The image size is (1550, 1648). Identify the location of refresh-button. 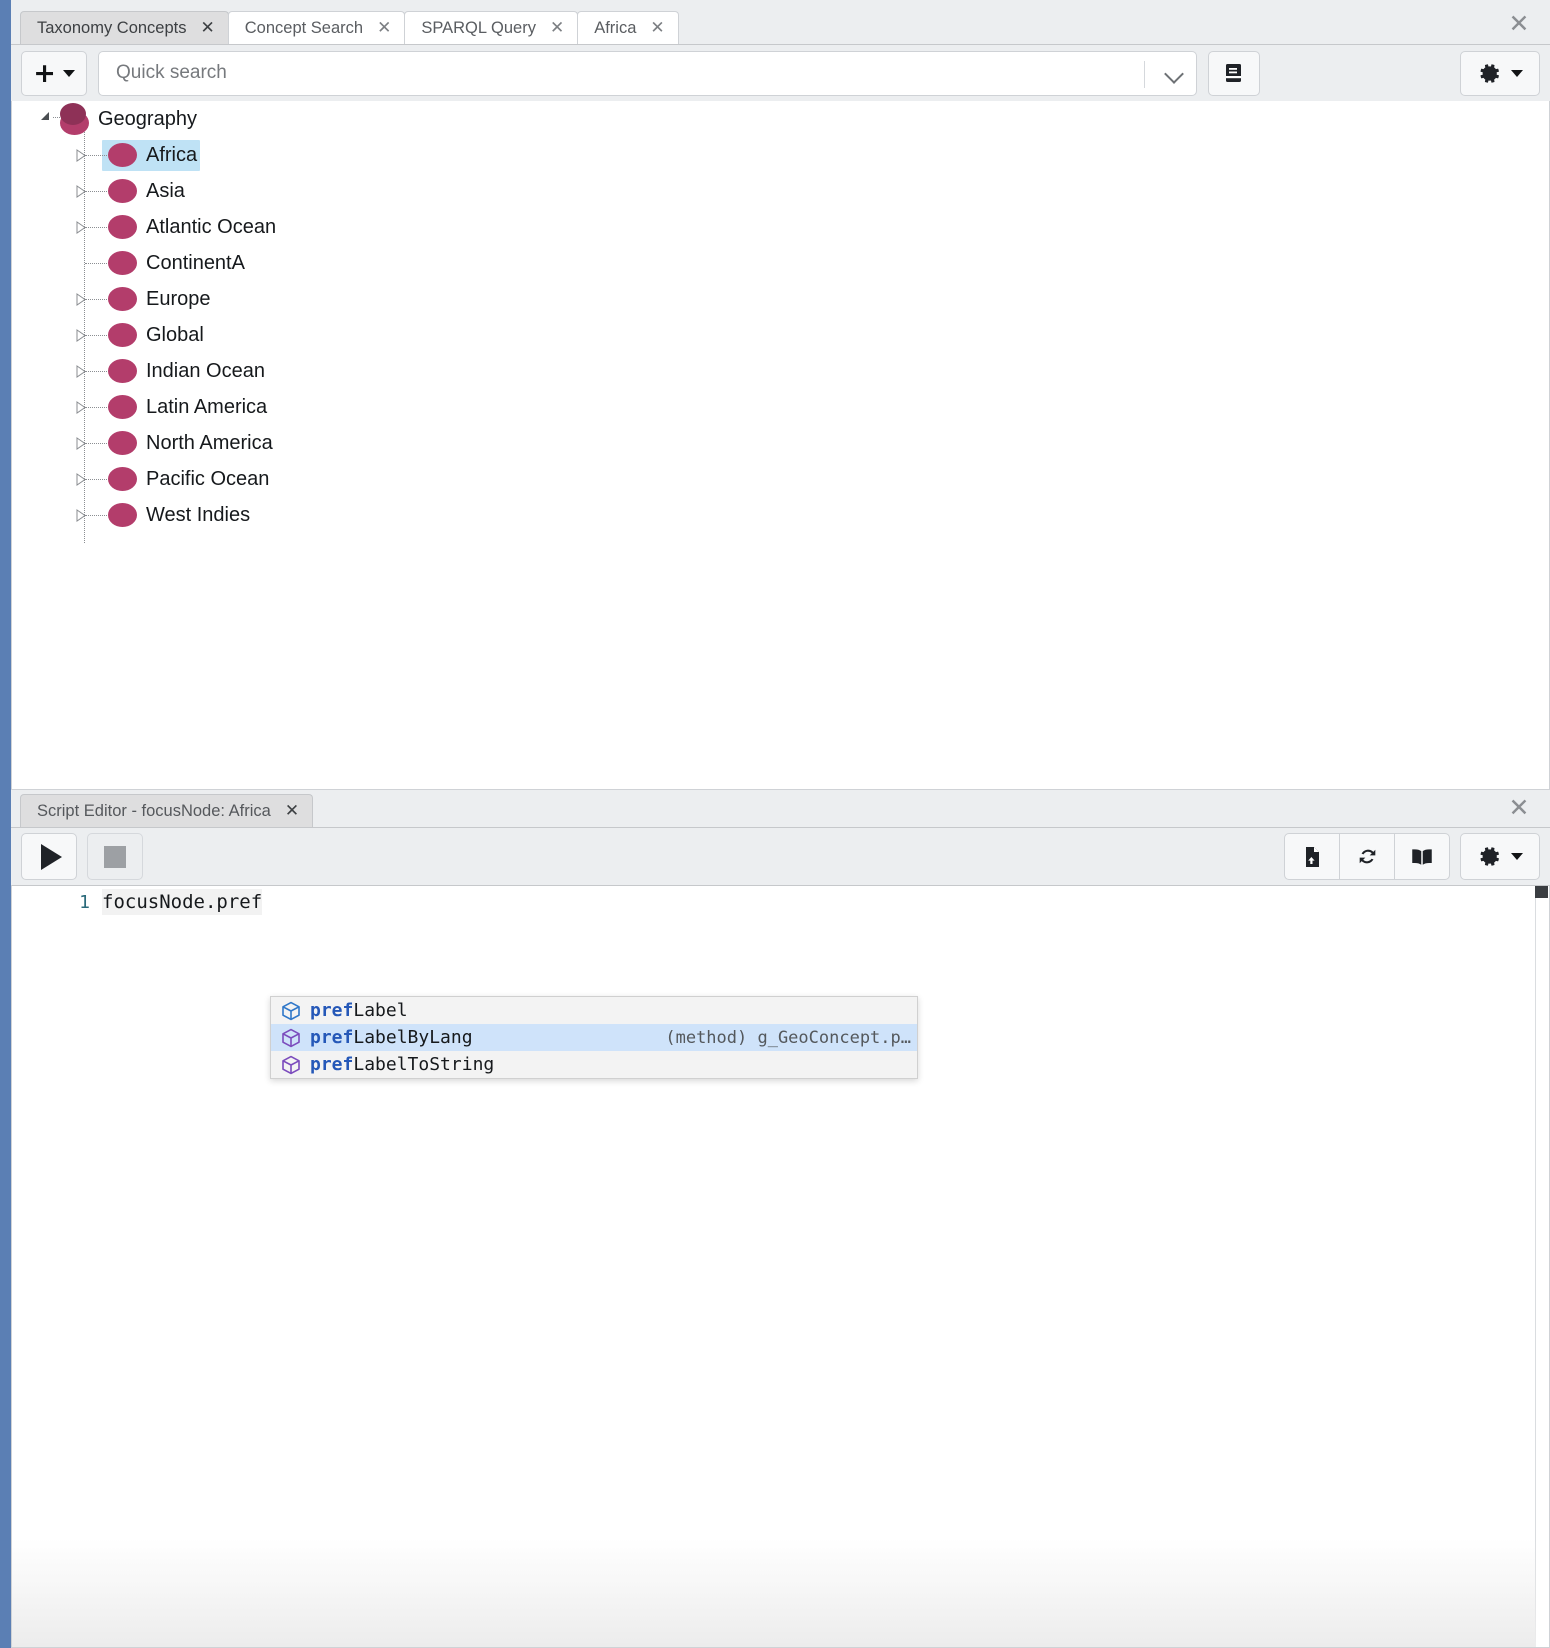
(1367, 856).